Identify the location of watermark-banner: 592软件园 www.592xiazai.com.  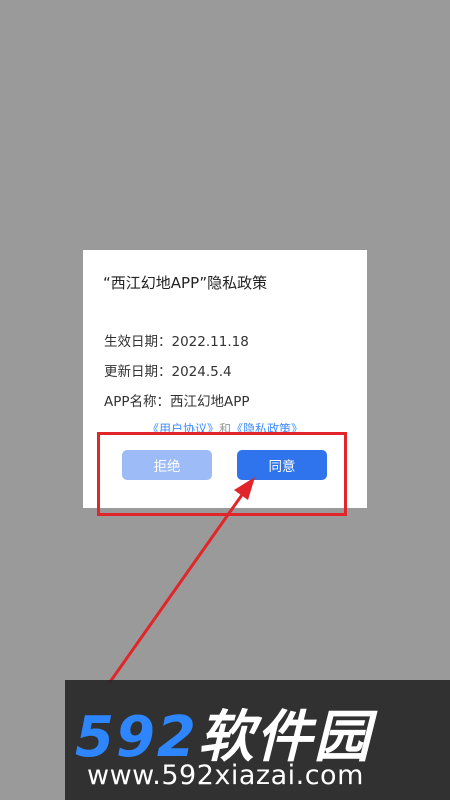
(257, 740).